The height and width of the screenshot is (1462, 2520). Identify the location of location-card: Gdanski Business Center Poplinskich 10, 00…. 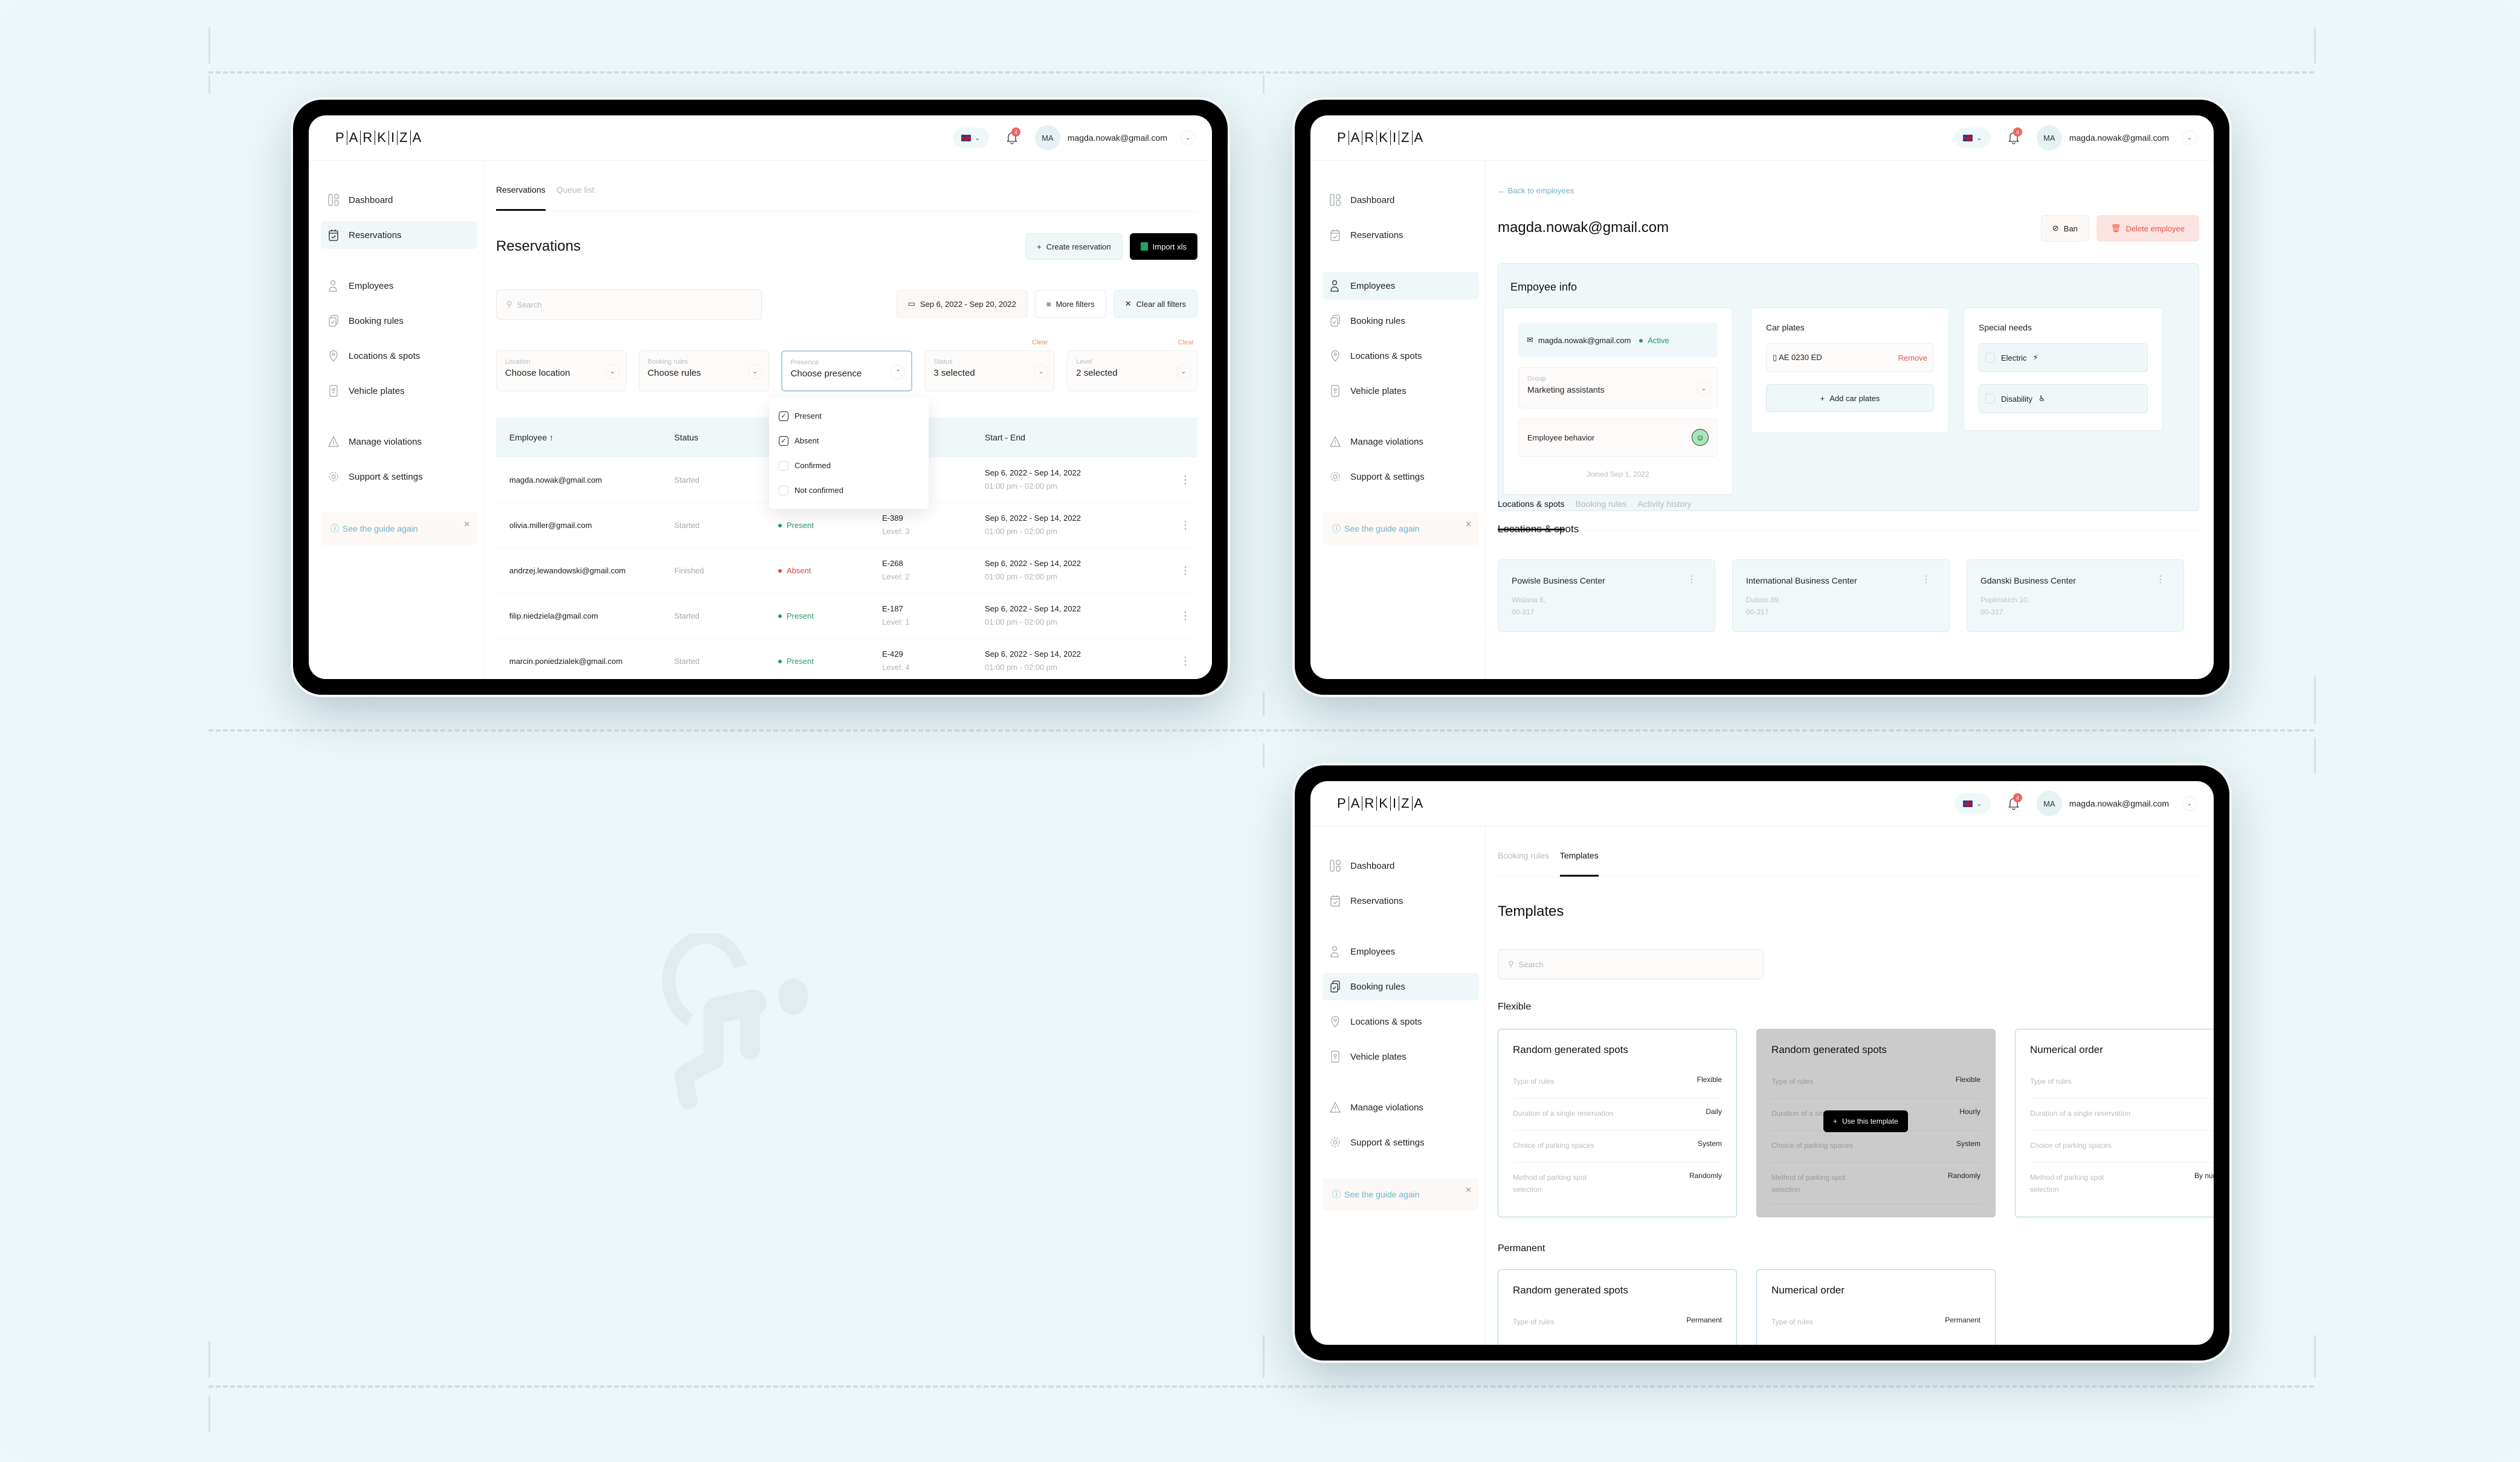
(2075, 595).